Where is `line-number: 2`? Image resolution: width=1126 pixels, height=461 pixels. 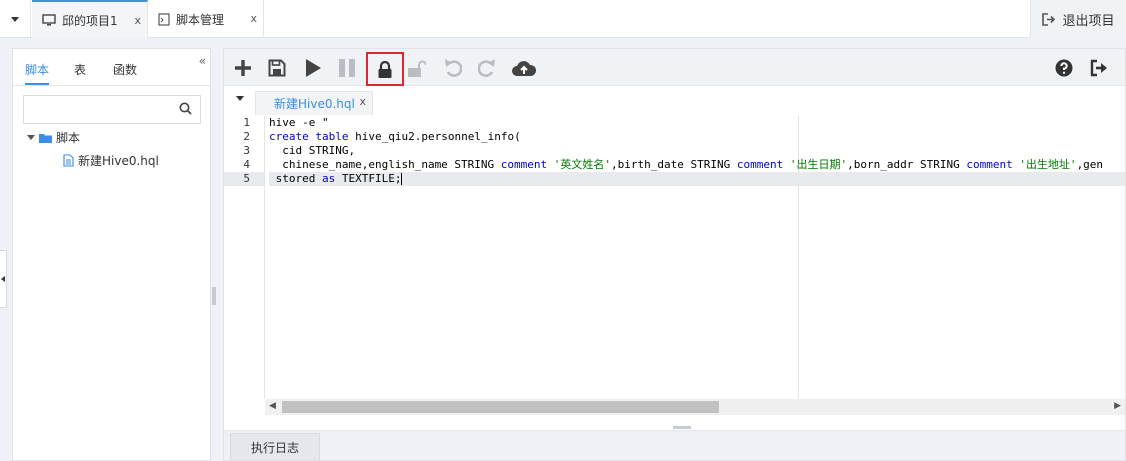 line-number: 2 is located at coordinates (246, 136).